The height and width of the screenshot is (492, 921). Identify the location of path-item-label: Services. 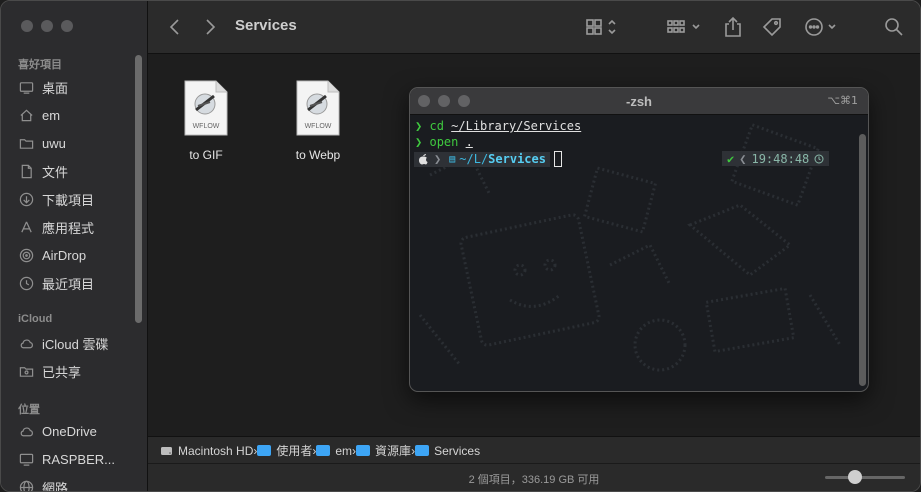
(457, 450).